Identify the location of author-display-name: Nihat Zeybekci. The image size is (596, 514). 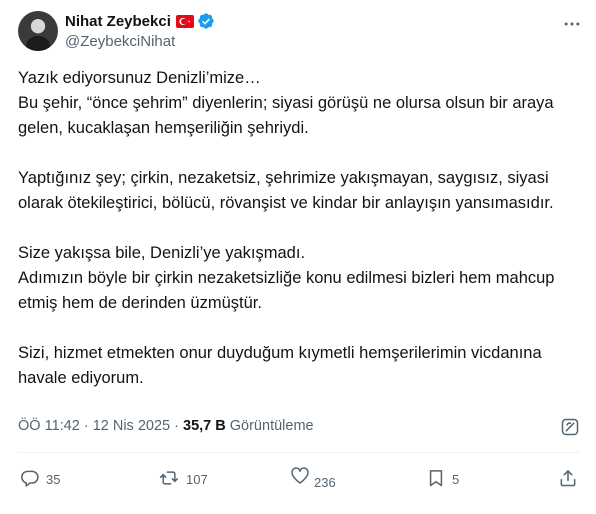
(118, 21).